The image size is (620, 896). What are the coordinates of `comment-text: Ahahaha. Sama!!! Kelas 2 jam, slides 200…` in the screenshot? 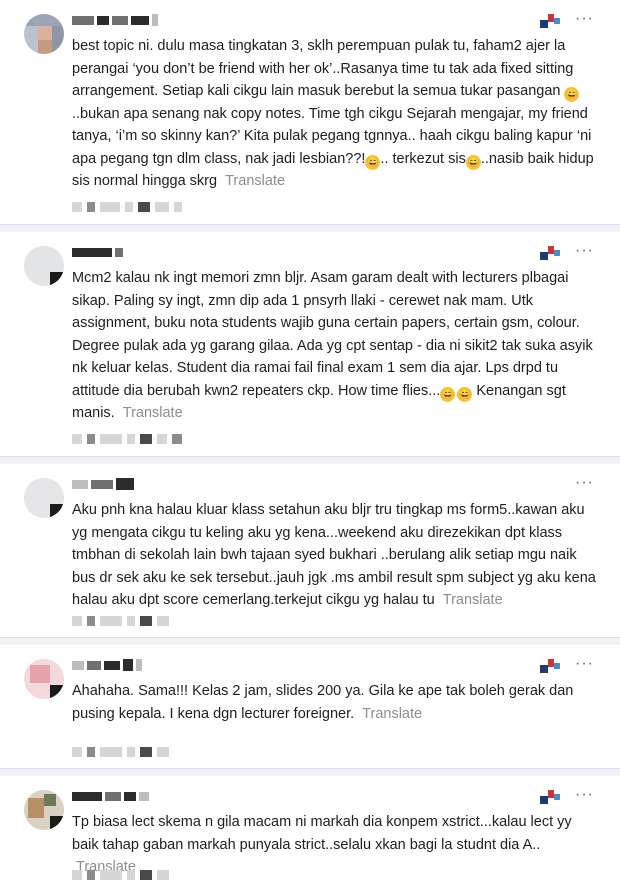 It's located at (323, 702).